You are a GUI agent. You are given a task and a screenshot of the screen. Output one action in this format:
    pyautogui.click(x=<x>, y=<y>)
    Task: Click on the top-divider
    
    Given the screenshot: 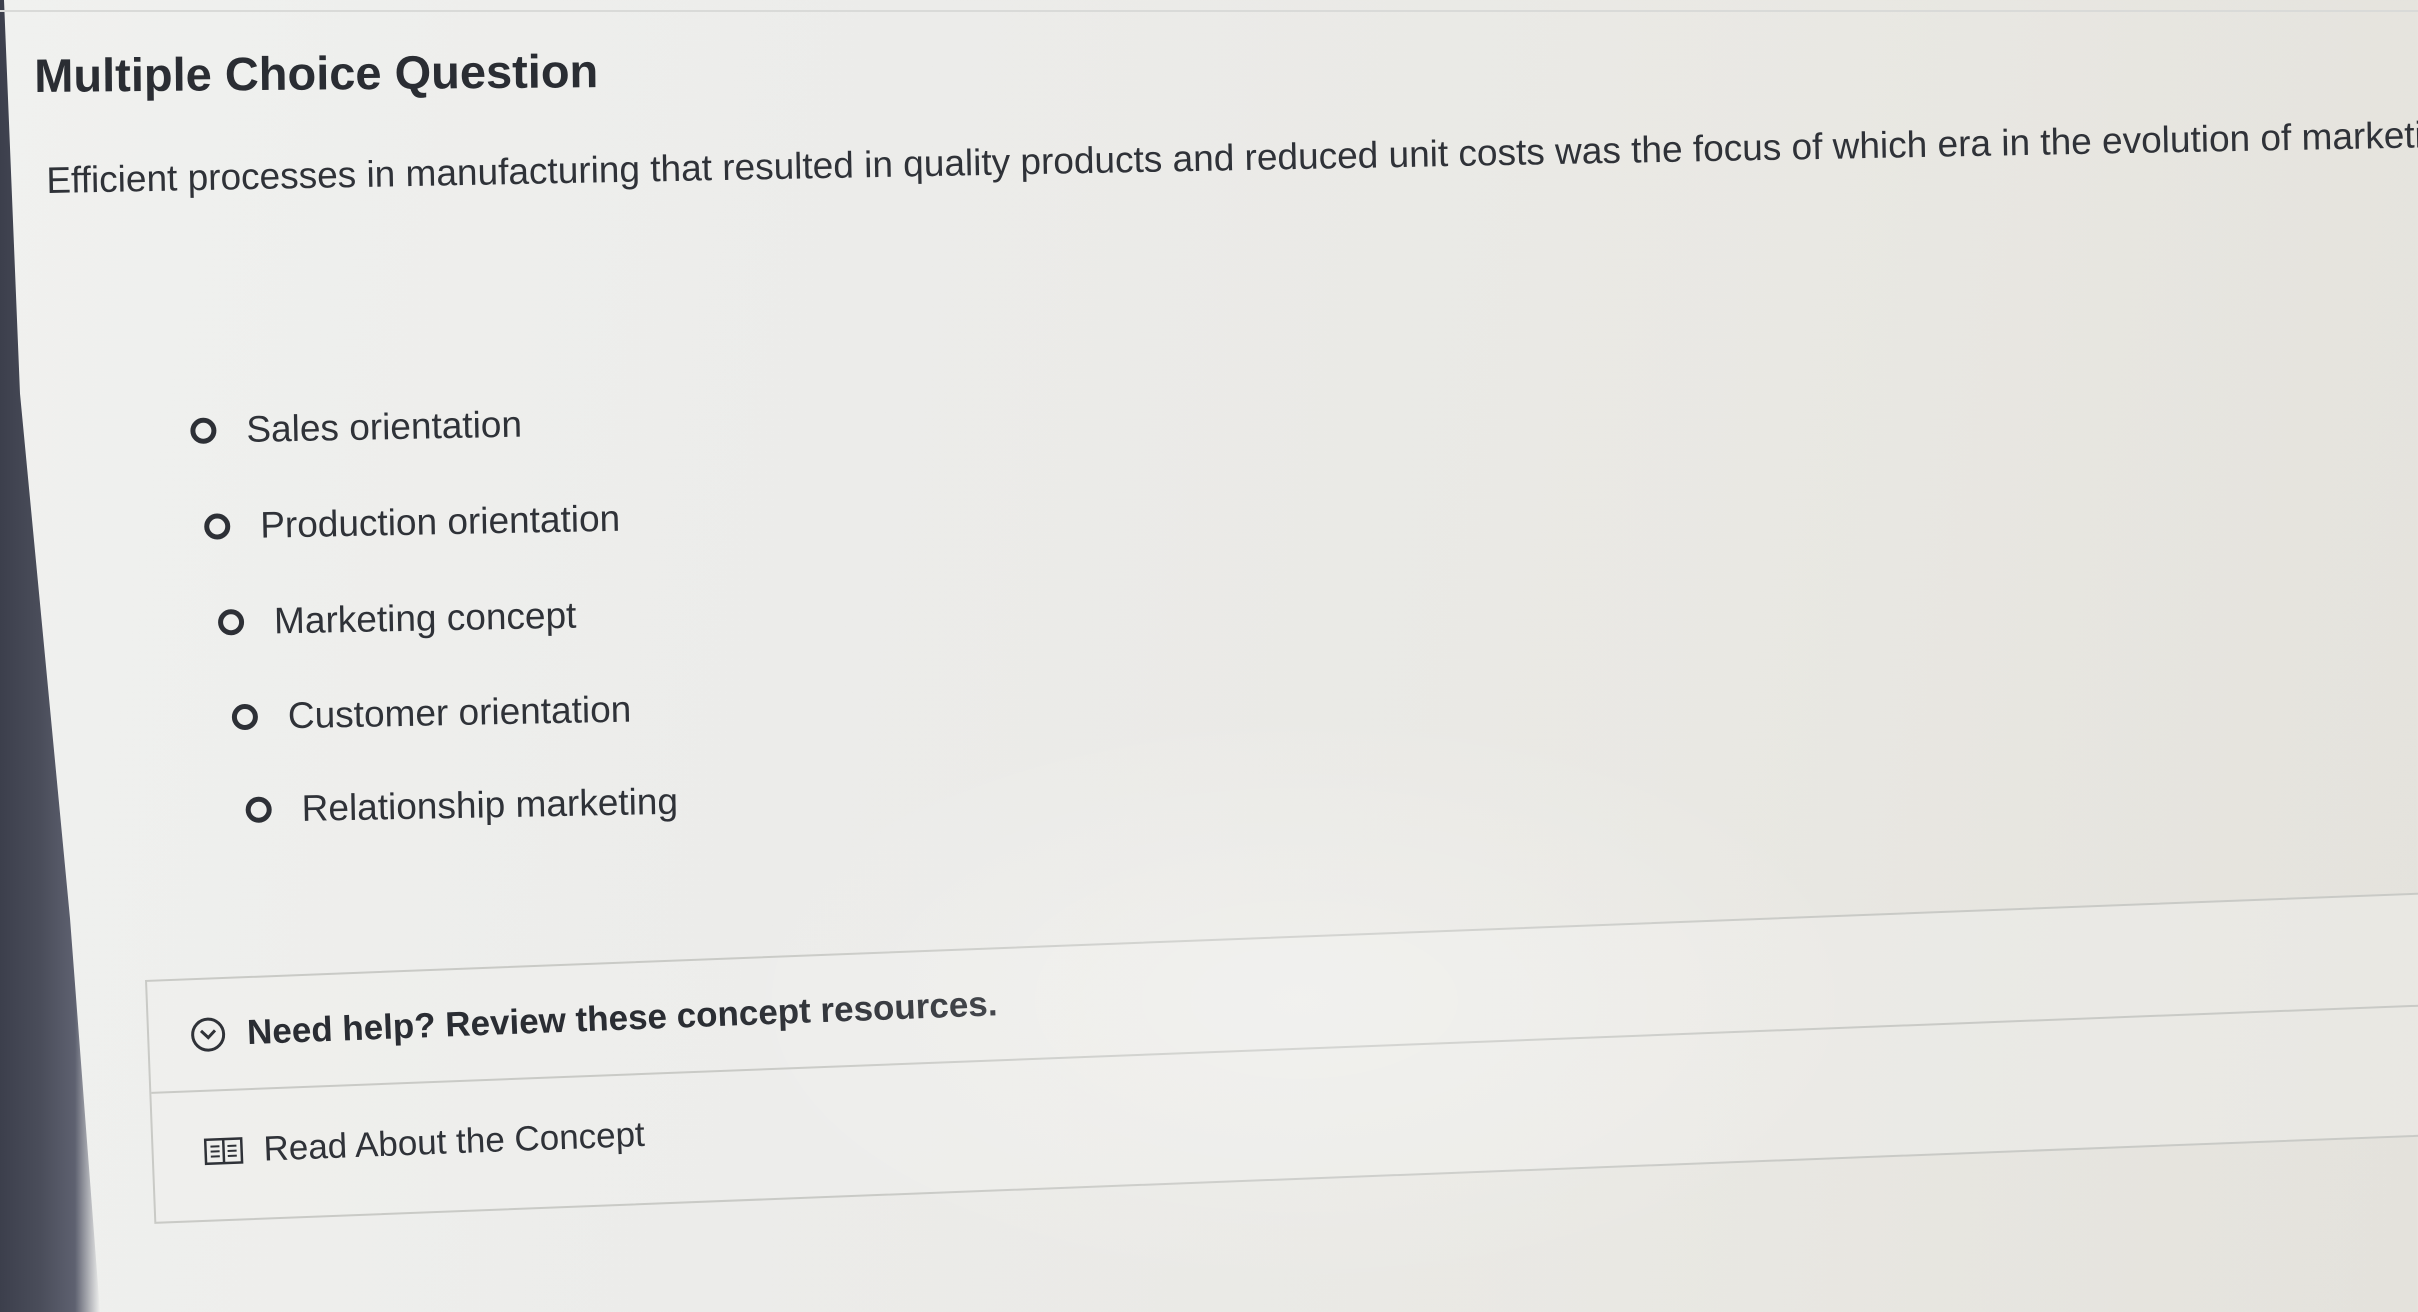 What is the action you would take?
    pyautogui.click(x=1209, y=11)
    